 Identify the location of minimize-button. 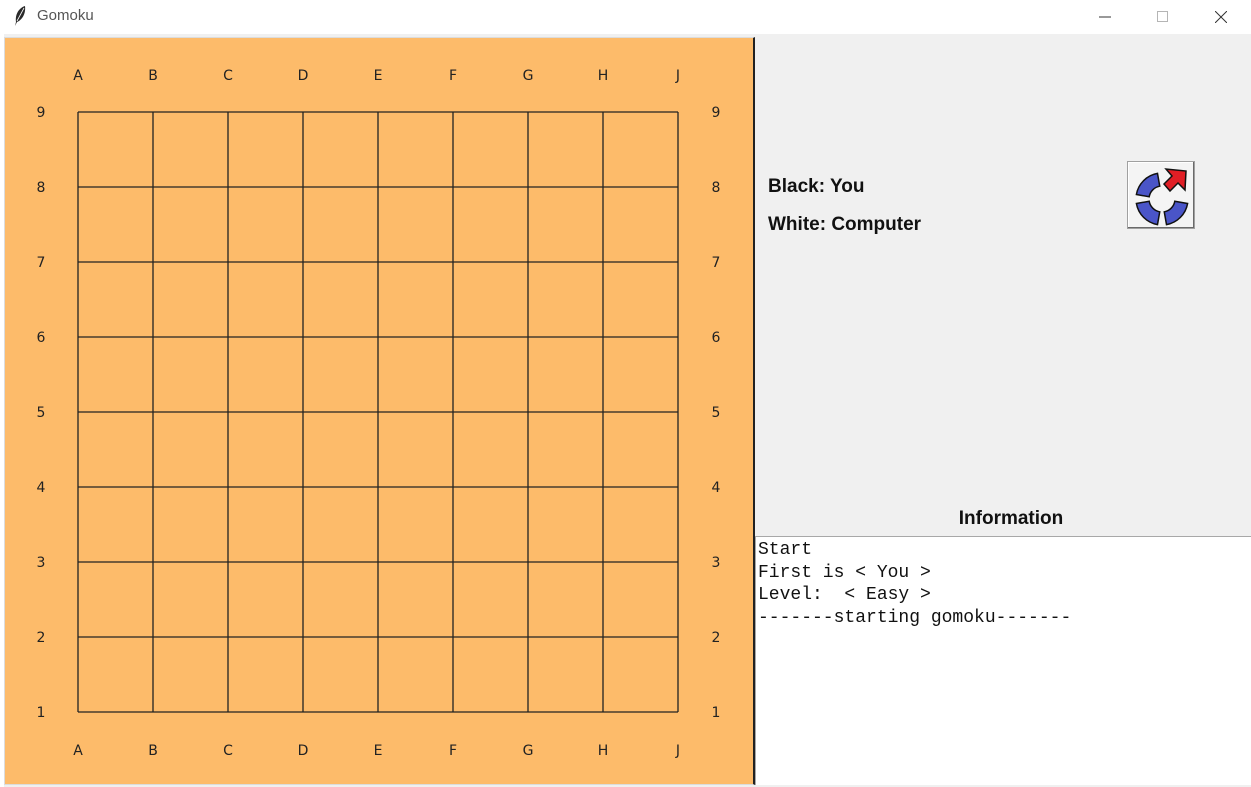
(1105, 17).